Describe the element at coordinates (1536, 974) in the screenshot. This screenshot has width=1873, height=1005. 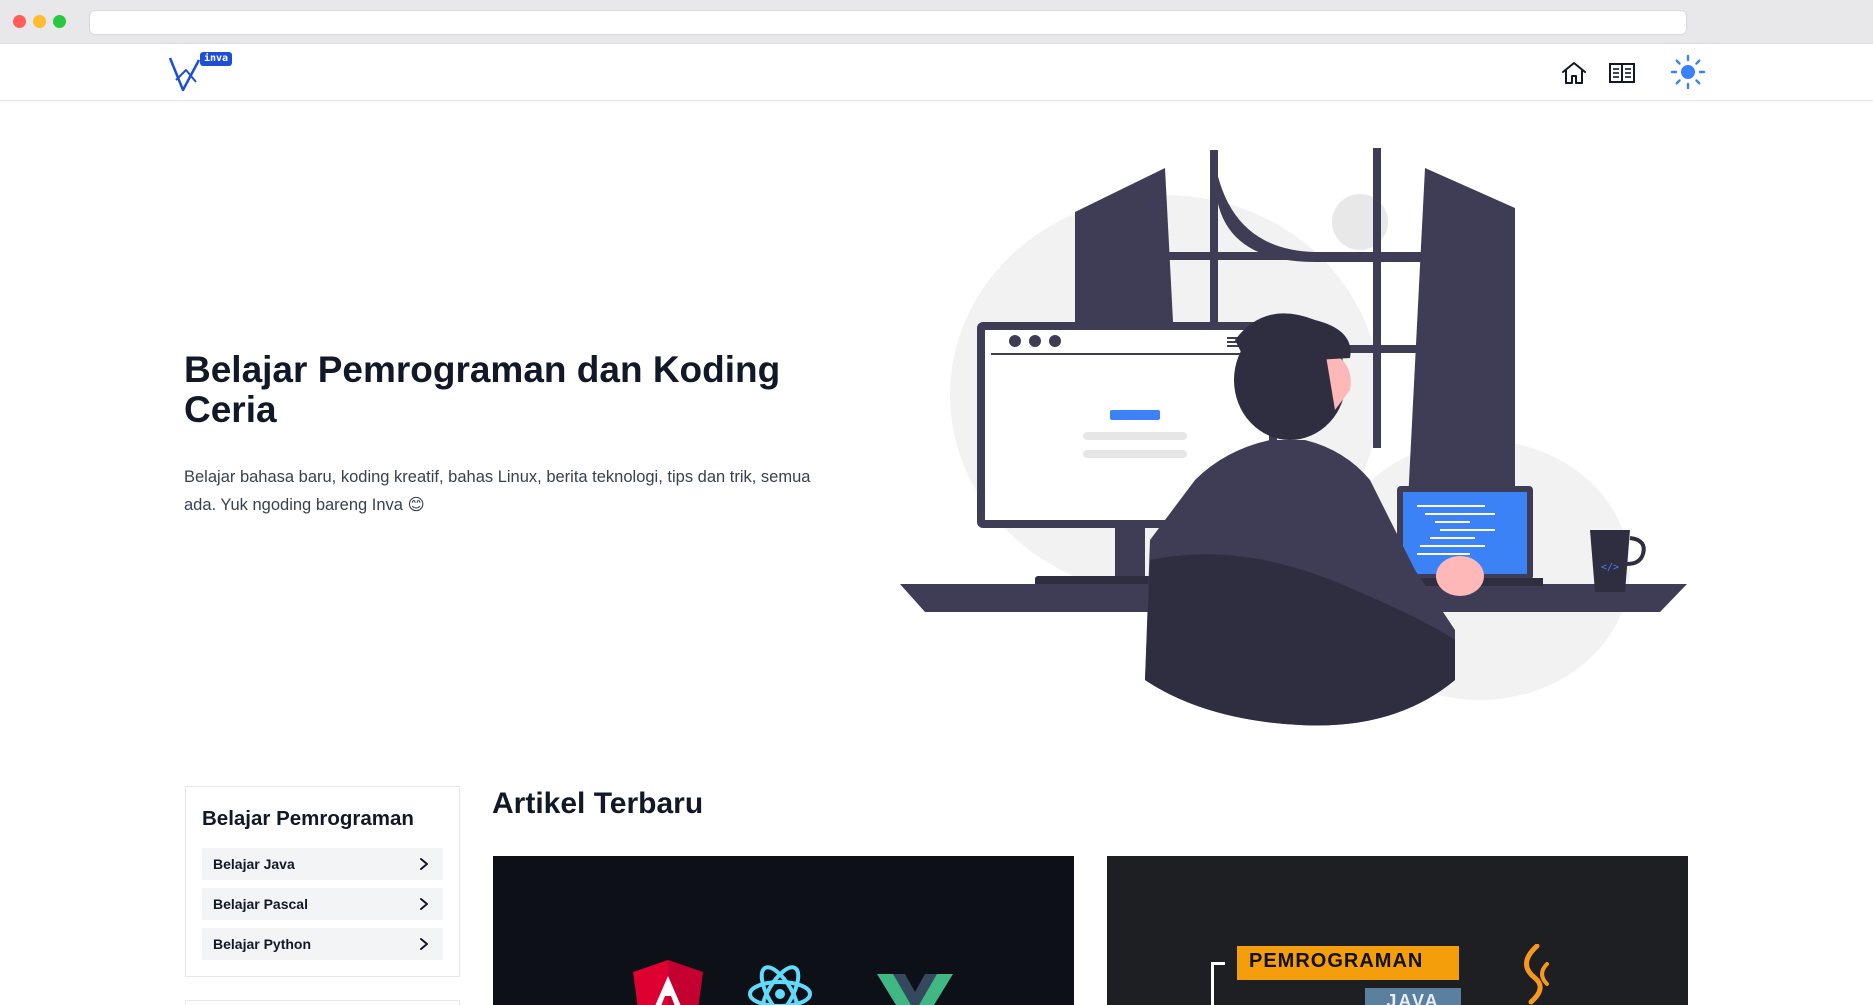
I see `java-icon` at that location.